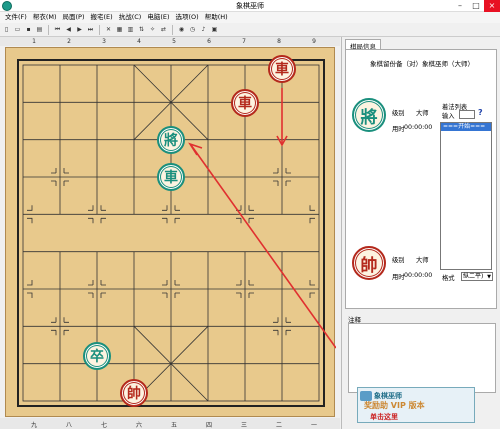 The height and width of the screenshot is (429, 500). What do you see at coordinates (79, 29) in the screenshot?
I see `next-move-icon: ▶` at bounding box center [79, 29].